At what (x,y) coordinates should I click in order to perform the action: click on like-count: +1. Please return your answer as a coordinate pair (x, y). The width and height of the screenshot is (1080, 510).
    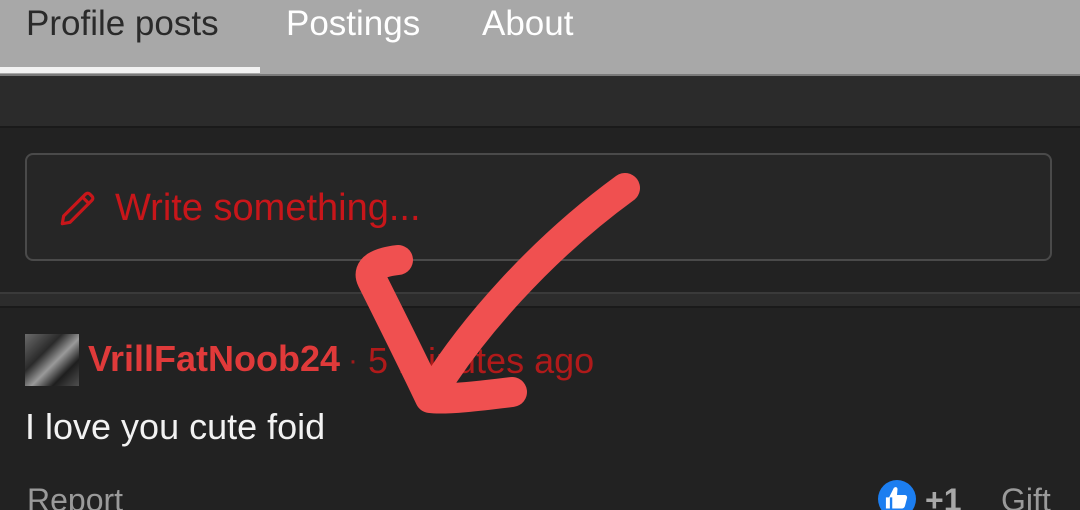
    Looking at the image, I should click on (943, 496).